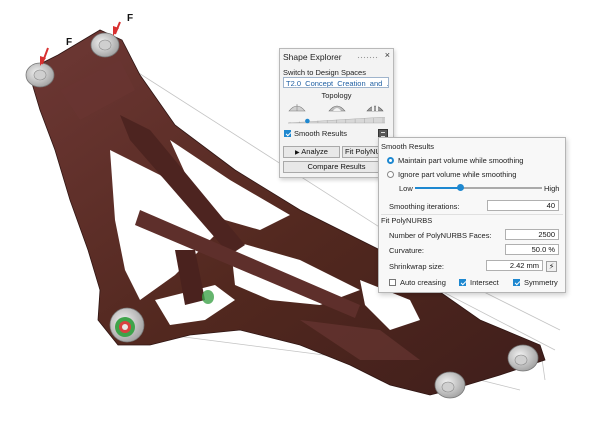 This screenshot has width=599, height=441. What do you see at coordinates (69, 42) in the screenshot?
I see `force-label-1: F` at bounding box center [69, 42].